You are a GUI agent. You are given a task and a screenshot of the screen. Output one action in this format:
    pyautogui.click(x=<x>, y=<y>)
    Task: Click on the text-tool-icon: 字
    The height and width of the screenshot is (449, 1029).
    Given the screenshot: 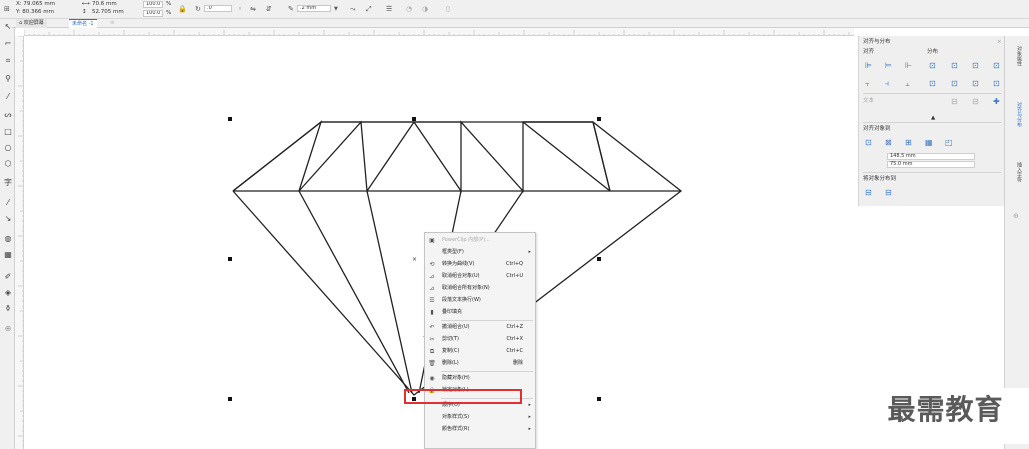 What is the action you would take?
    pyautogui.click(x=8, y=183)
    